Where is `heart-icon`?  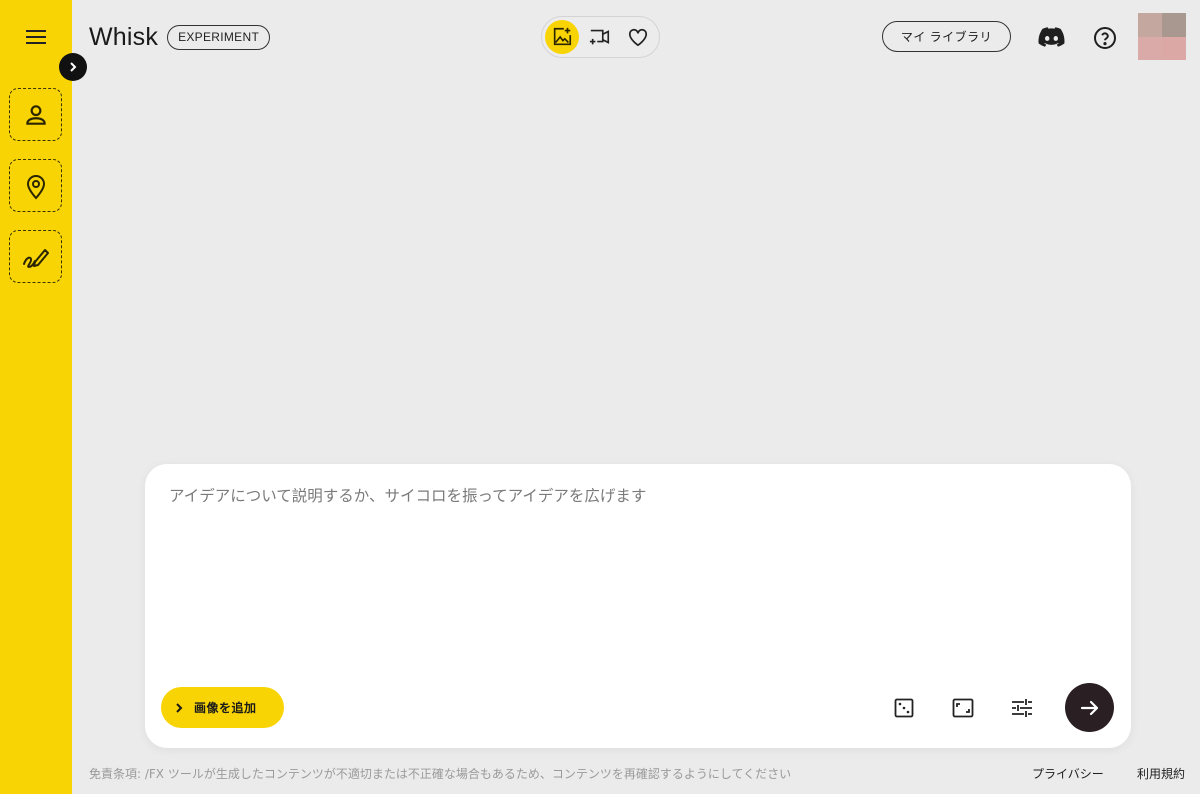
heart-icon is located at coordinates (638, 37).